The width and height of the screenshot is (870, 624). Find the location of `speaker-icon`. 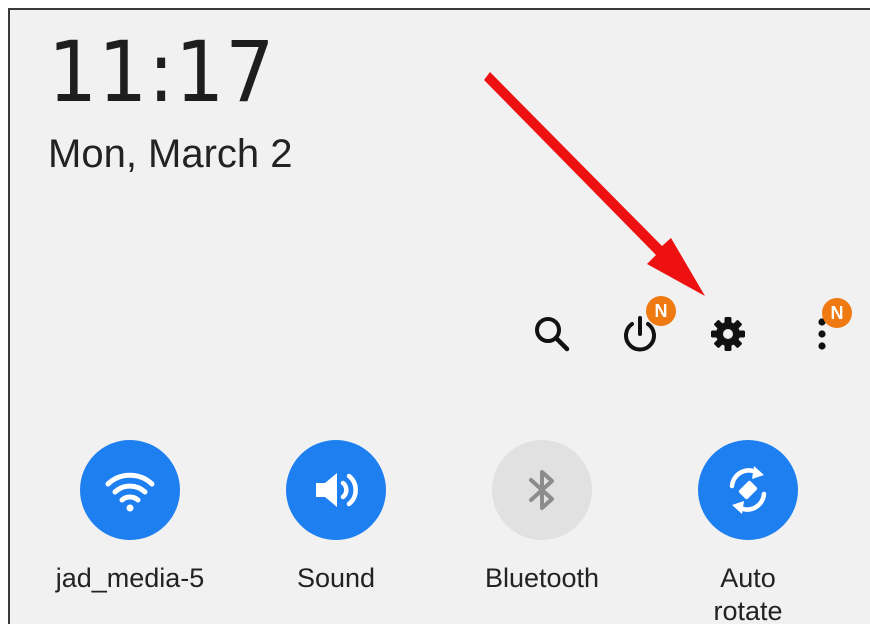

speaker-icon is located at coordinates (337, 490).